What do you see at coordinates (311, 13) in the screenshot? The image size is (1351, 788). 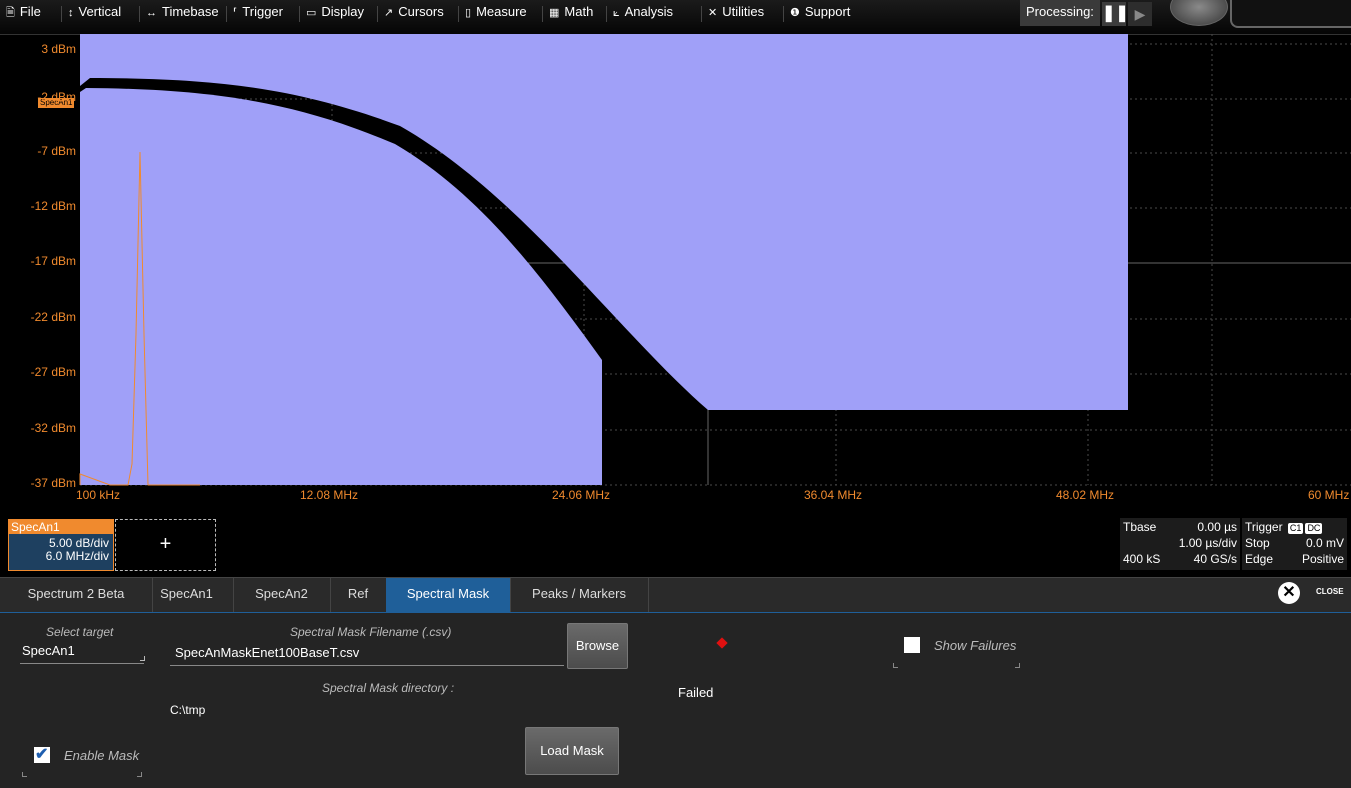 I see `display-icon: ▭` at bounding box center [311, 13].